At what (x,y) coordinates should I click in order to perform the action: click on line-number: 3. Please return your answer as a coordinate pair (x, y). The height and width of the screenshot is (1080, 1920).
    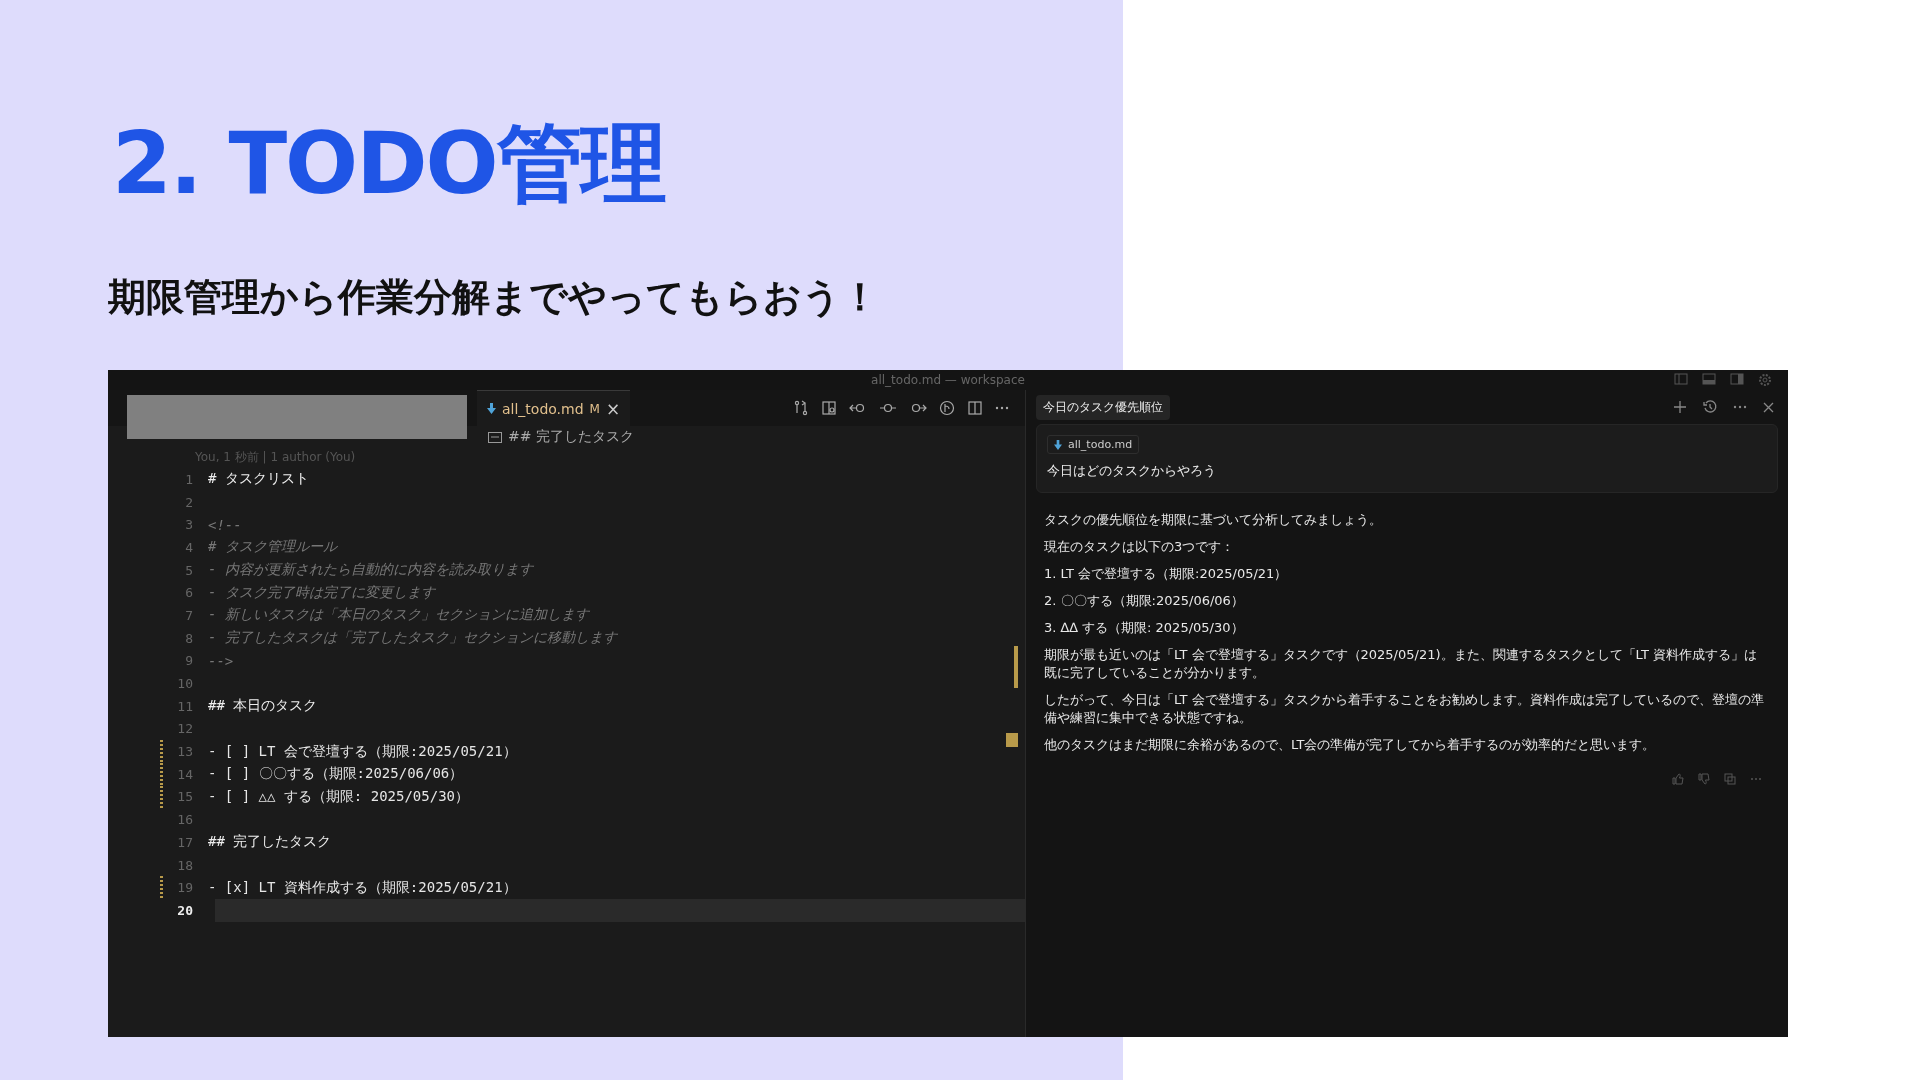
    Looking at the image, I should click on (188, 525).